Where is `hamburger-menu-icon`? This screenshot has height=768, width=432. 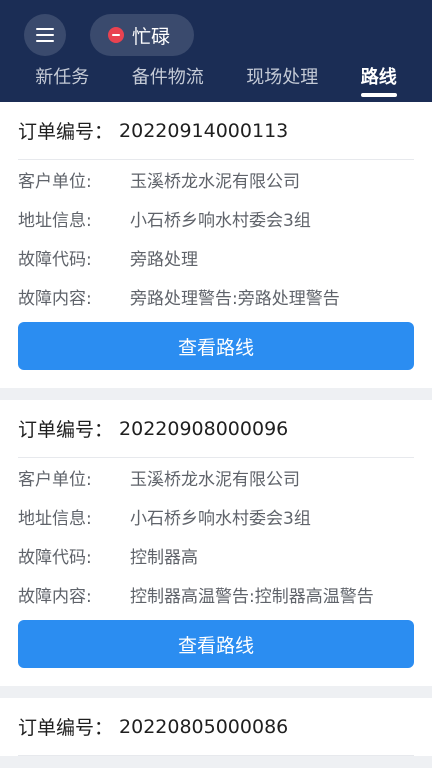 hamburger-menu-icon is located at coordinates (45, 35).